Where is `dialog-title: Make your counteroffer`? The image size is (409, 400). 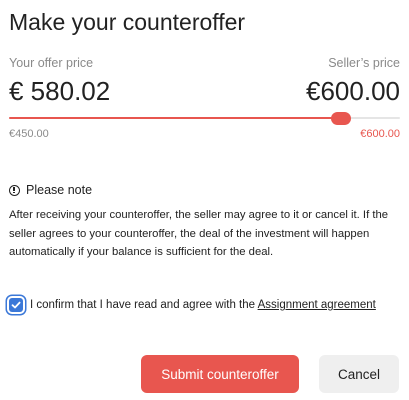 dialog-title: Make your counteroffer is located at coordinates (127, 22).